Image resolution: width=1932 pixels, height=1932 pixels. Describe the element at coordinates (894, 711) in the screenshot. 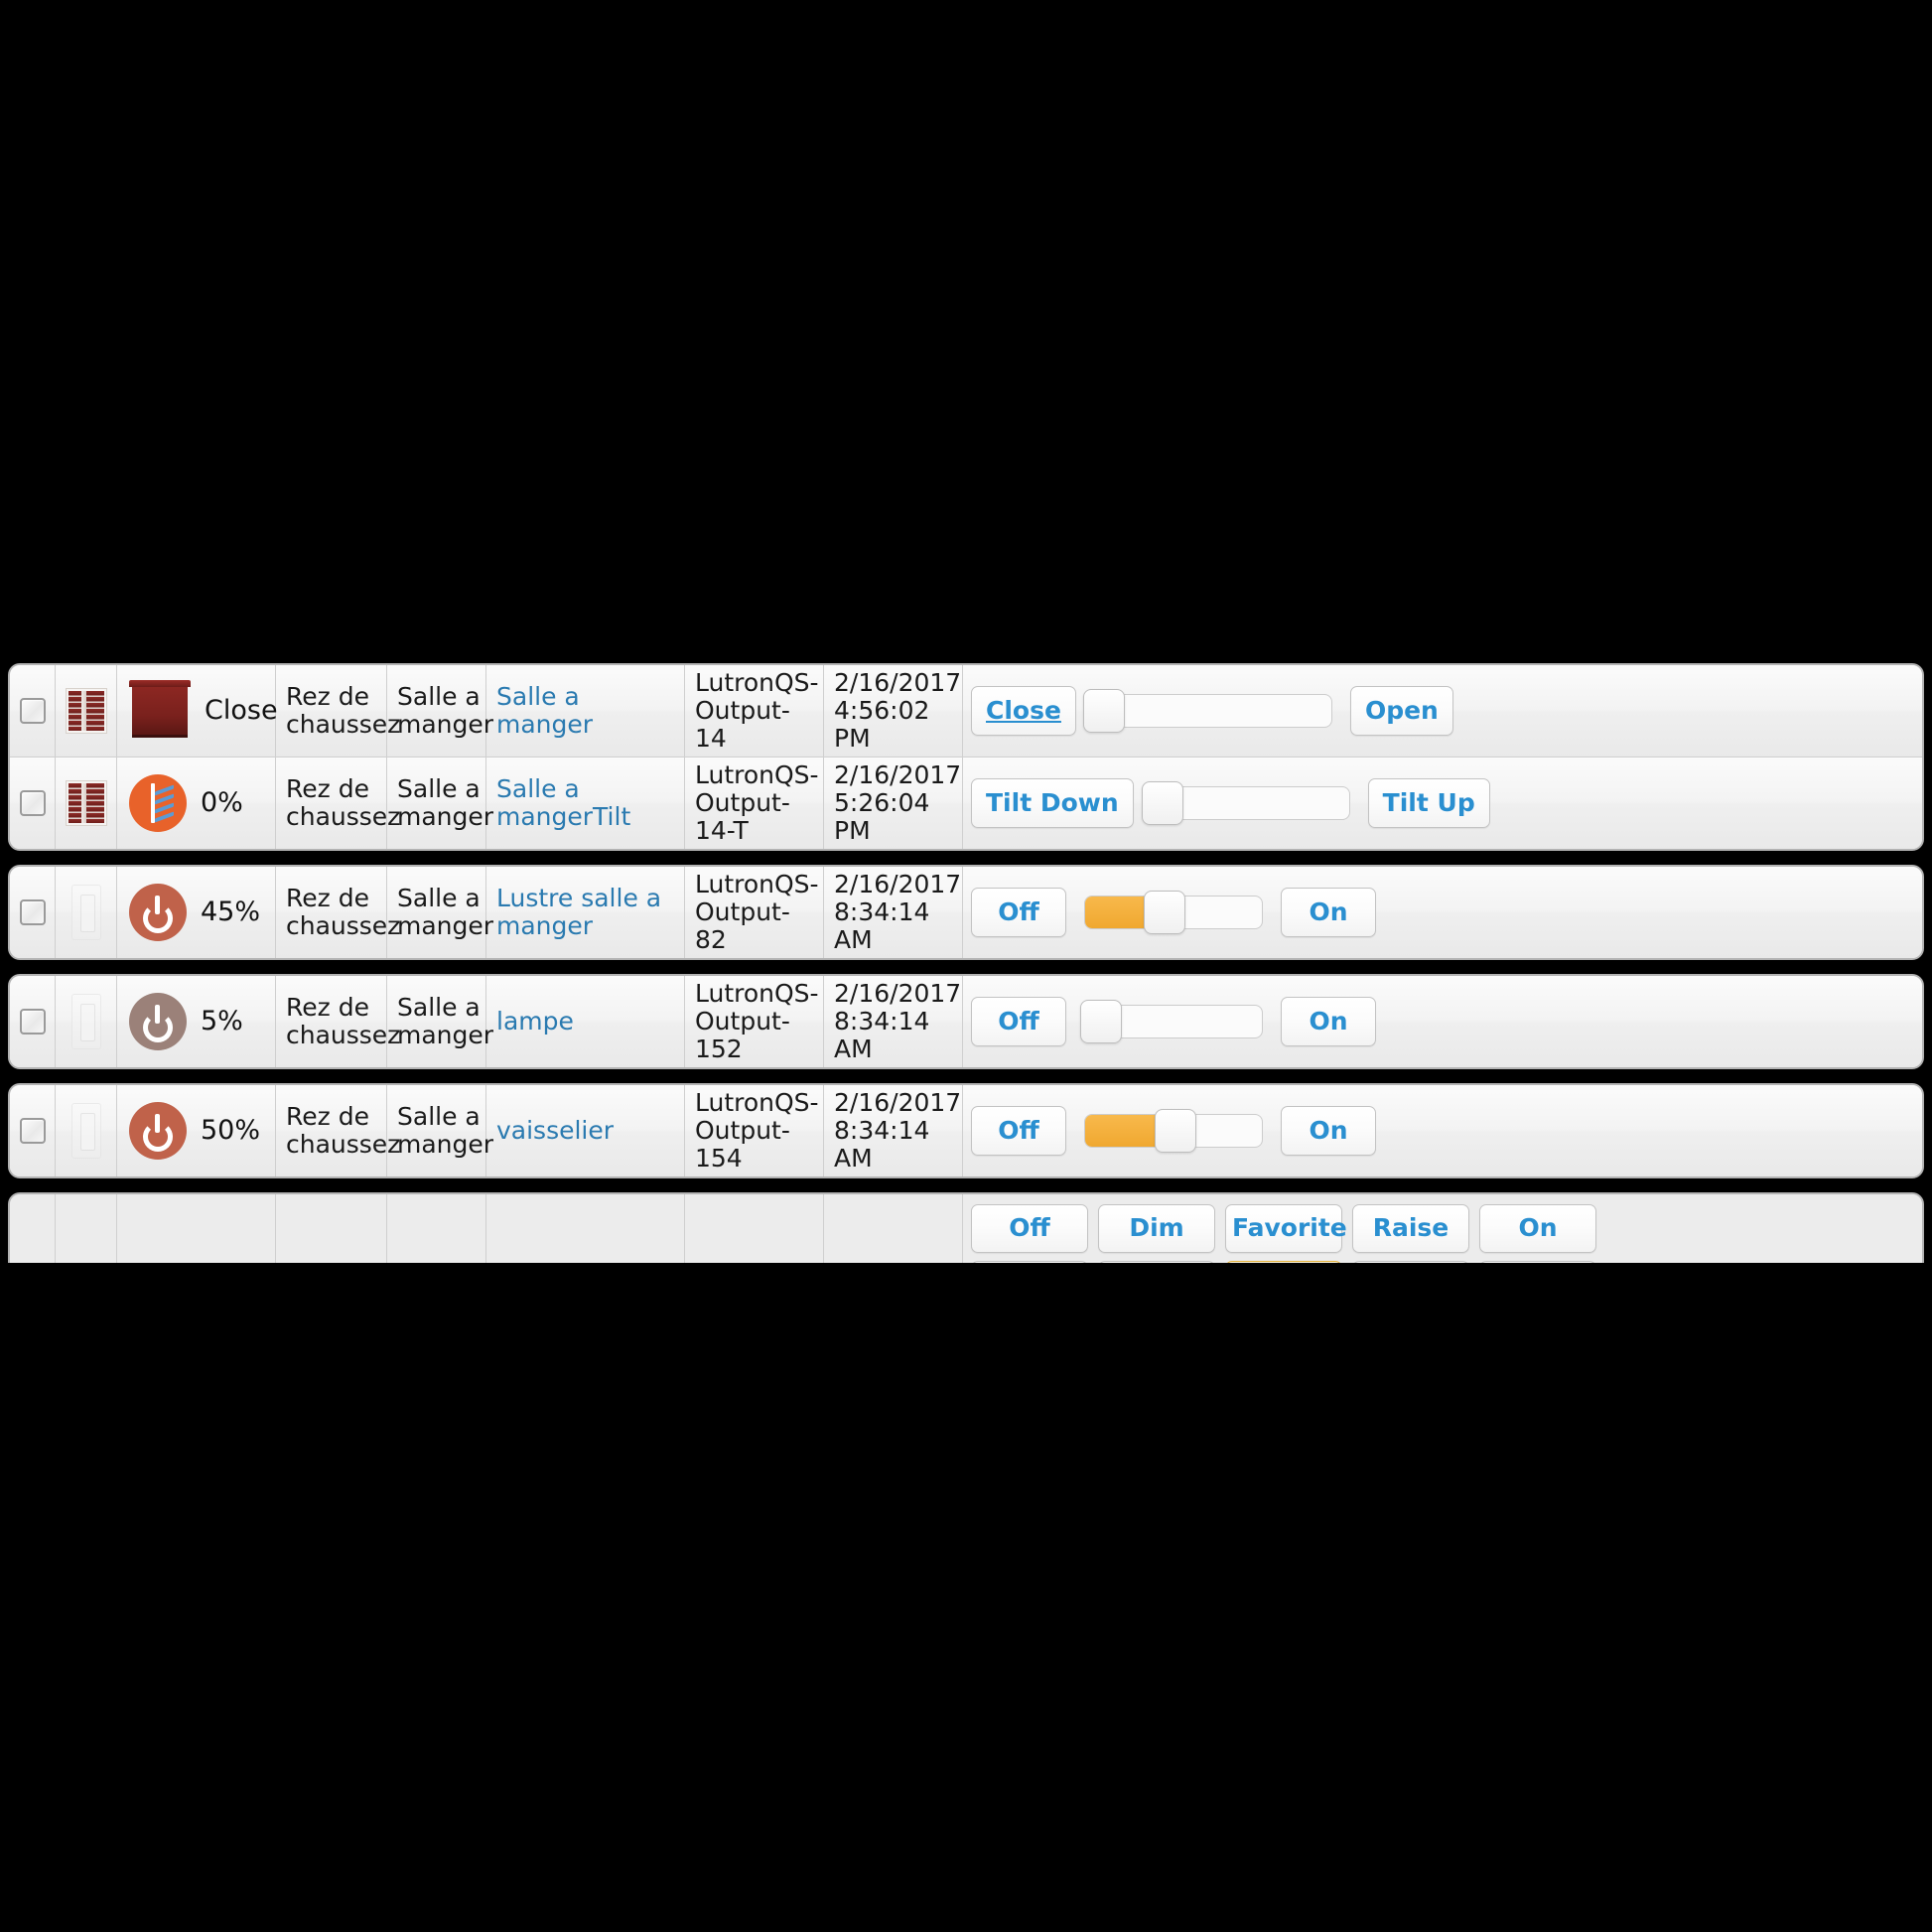

I see `timestamp-cell: 2/16/2017 4:56:02 PM` at that location.